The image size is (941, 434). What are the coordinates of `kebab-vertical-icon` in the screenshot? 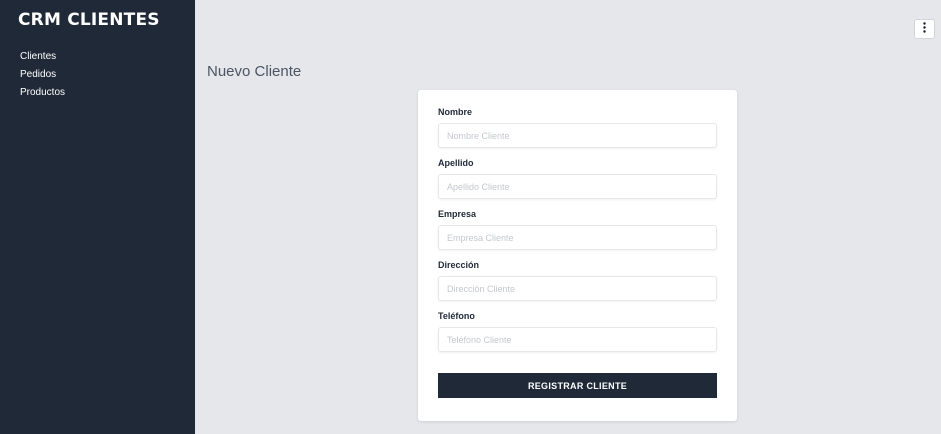 It's located at (924, 29).